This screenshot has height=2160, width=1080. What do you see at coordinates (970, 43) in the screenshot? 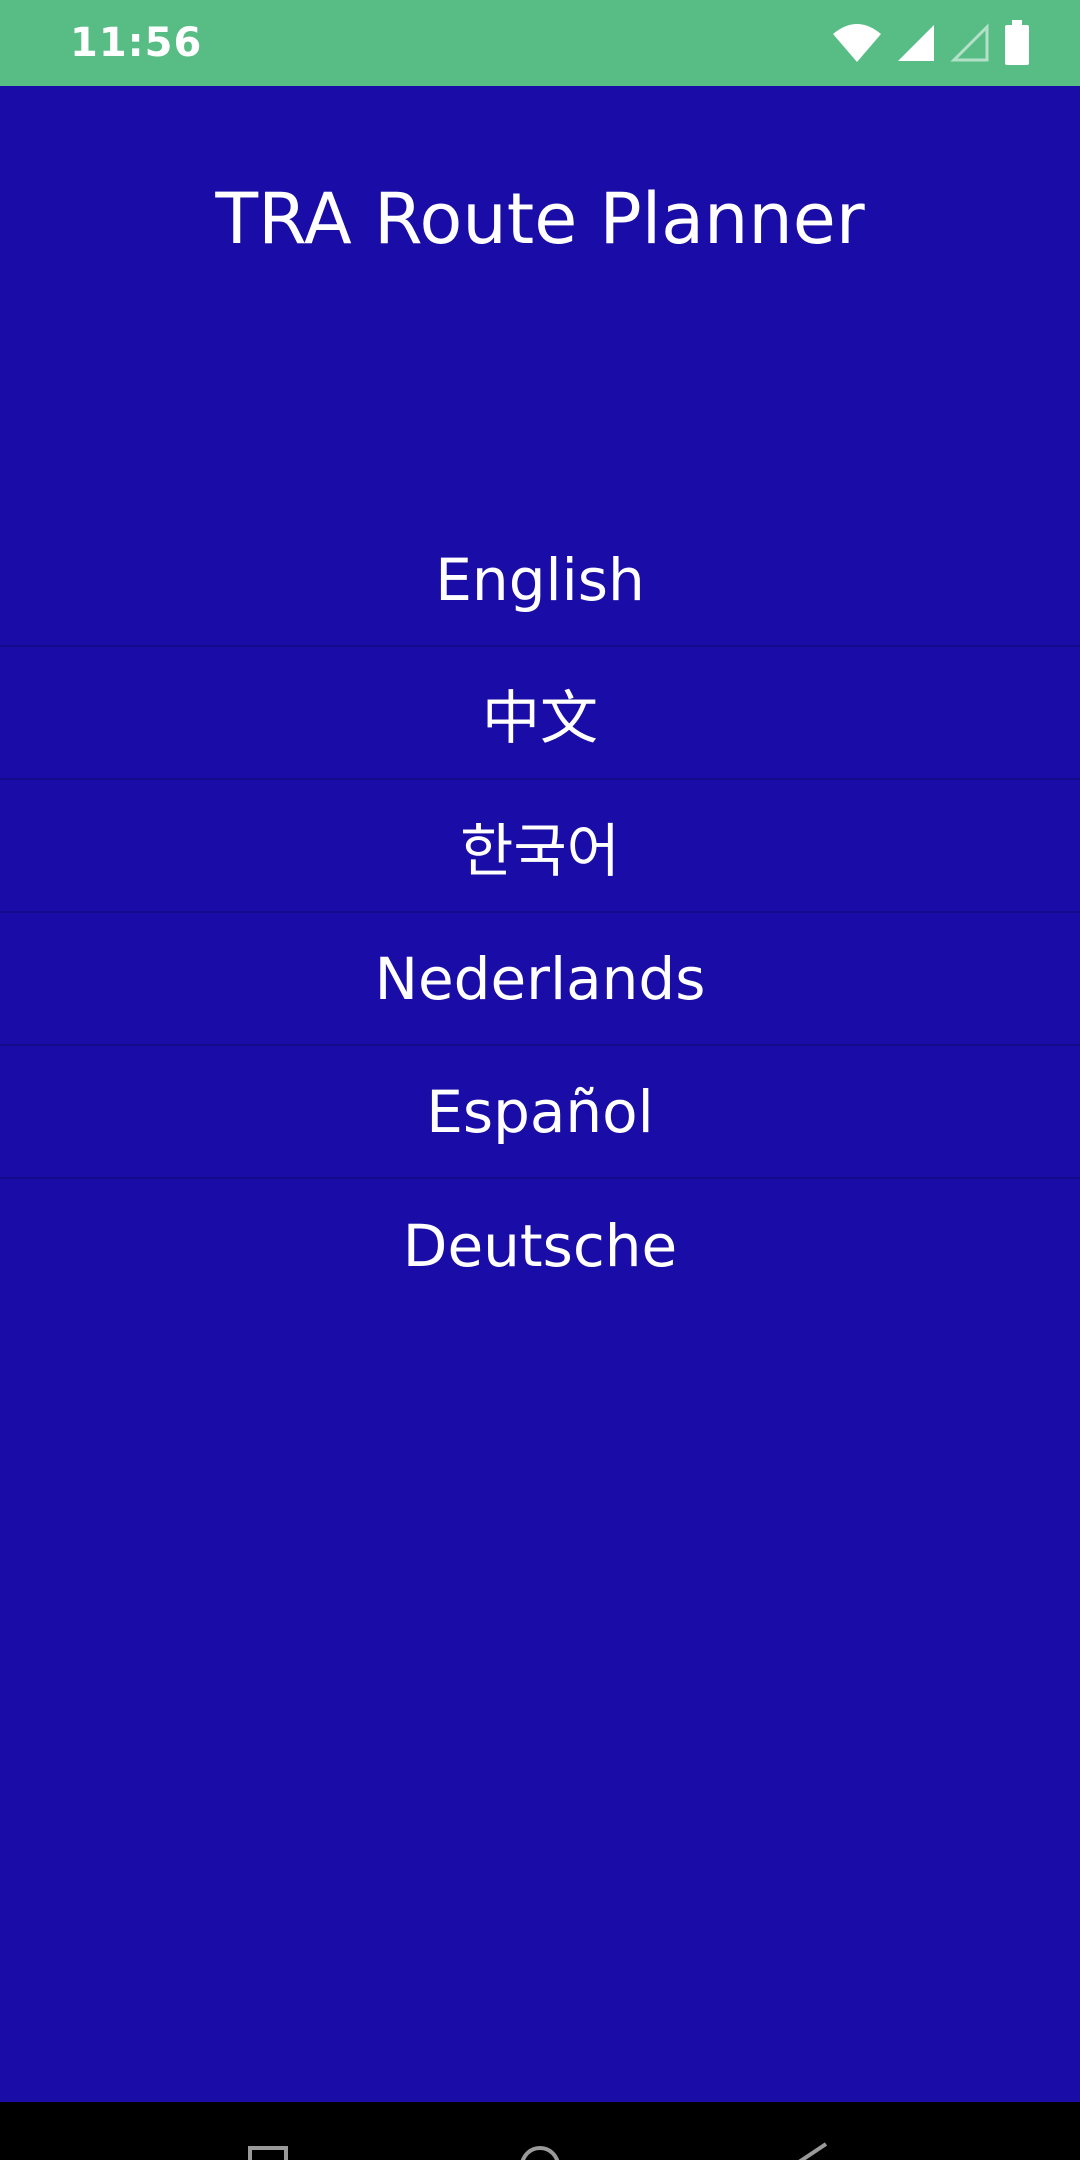
I see `cellular-signal-empty-icon` at bounding box center [970, 43].